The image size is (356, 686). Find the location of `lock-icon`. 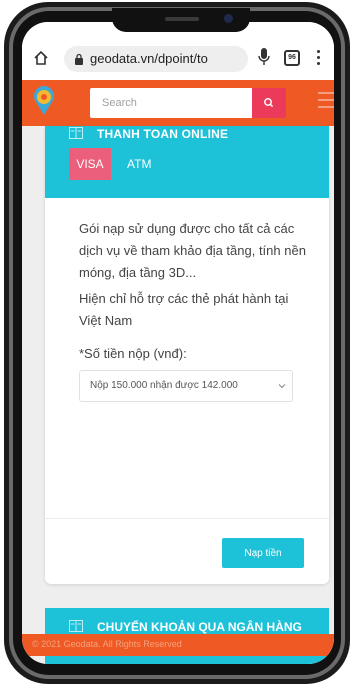

lock-icon is located at coordinates (79, 59).